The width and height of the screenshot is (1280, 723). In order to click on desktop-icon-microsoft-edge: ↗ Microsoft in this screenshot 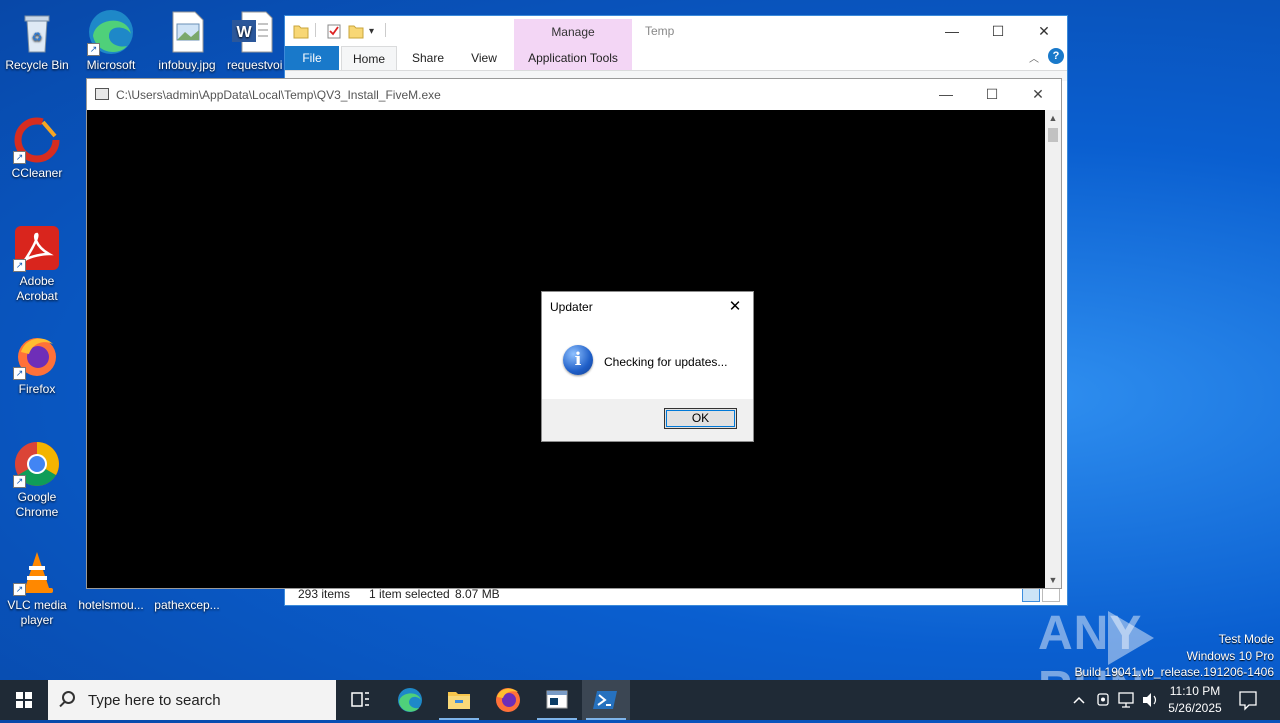, I will do `click(111, 40)`.